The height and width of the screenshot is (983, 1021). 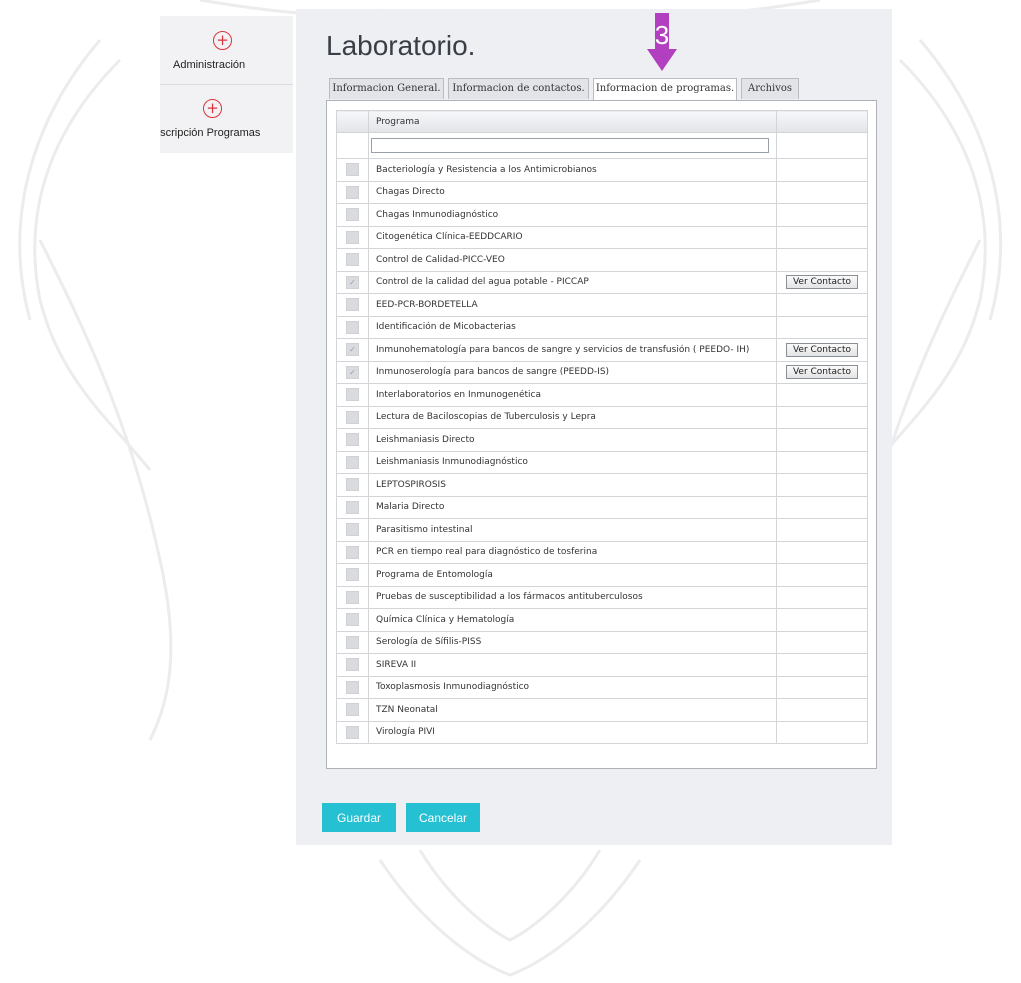 I want to click on step-number: 3, so click(x=662, y=35).